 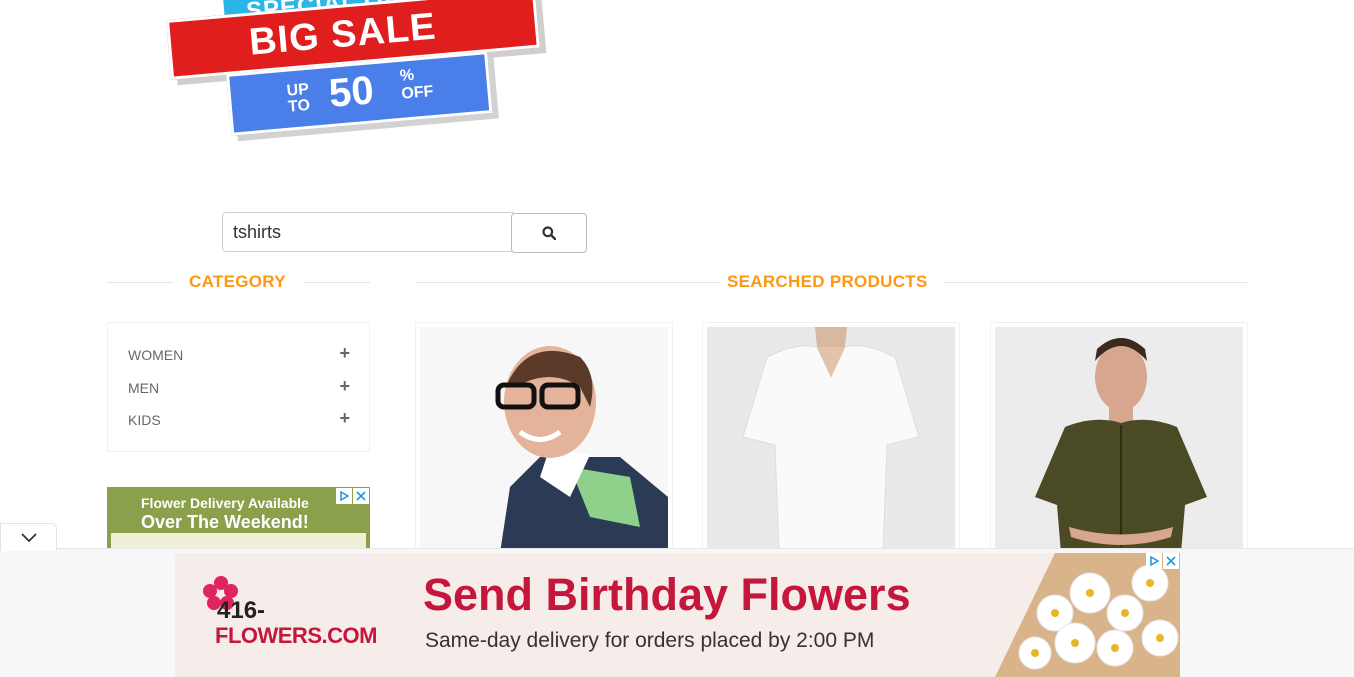 I want to click on category-panel: WOMEN + MEN + KIDS +, so click(x=238, y=387).